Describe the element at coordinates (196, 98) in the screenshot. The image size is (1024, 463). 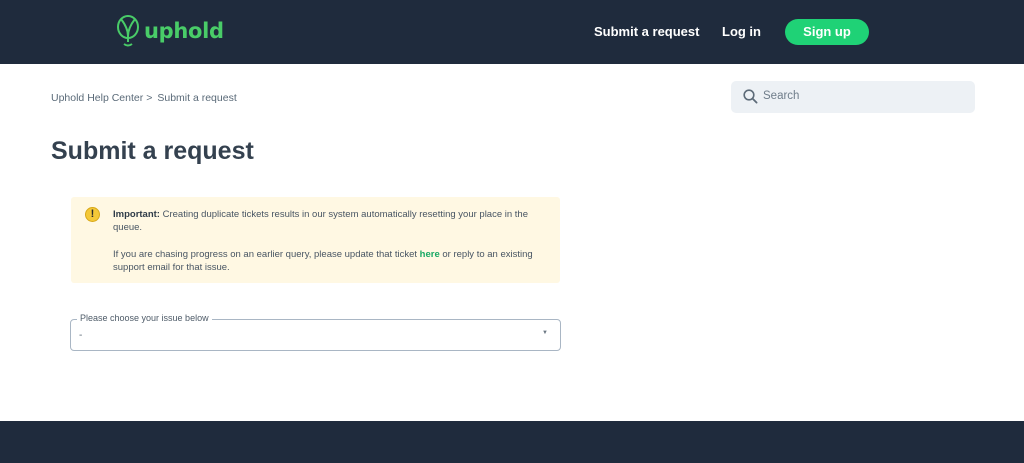
I see `breadcrumb-current-link: Submit a request` at that location.